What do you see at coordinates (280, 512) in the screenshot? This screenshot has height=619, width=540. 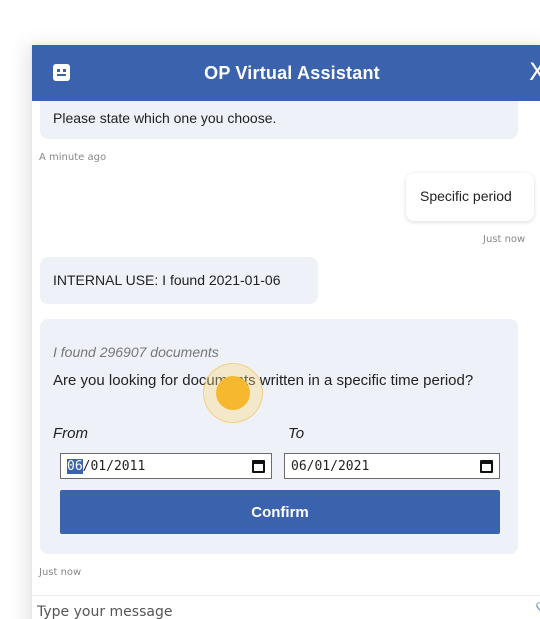 I see `confirm-button: Confirm` at bounding box center [280, 512].